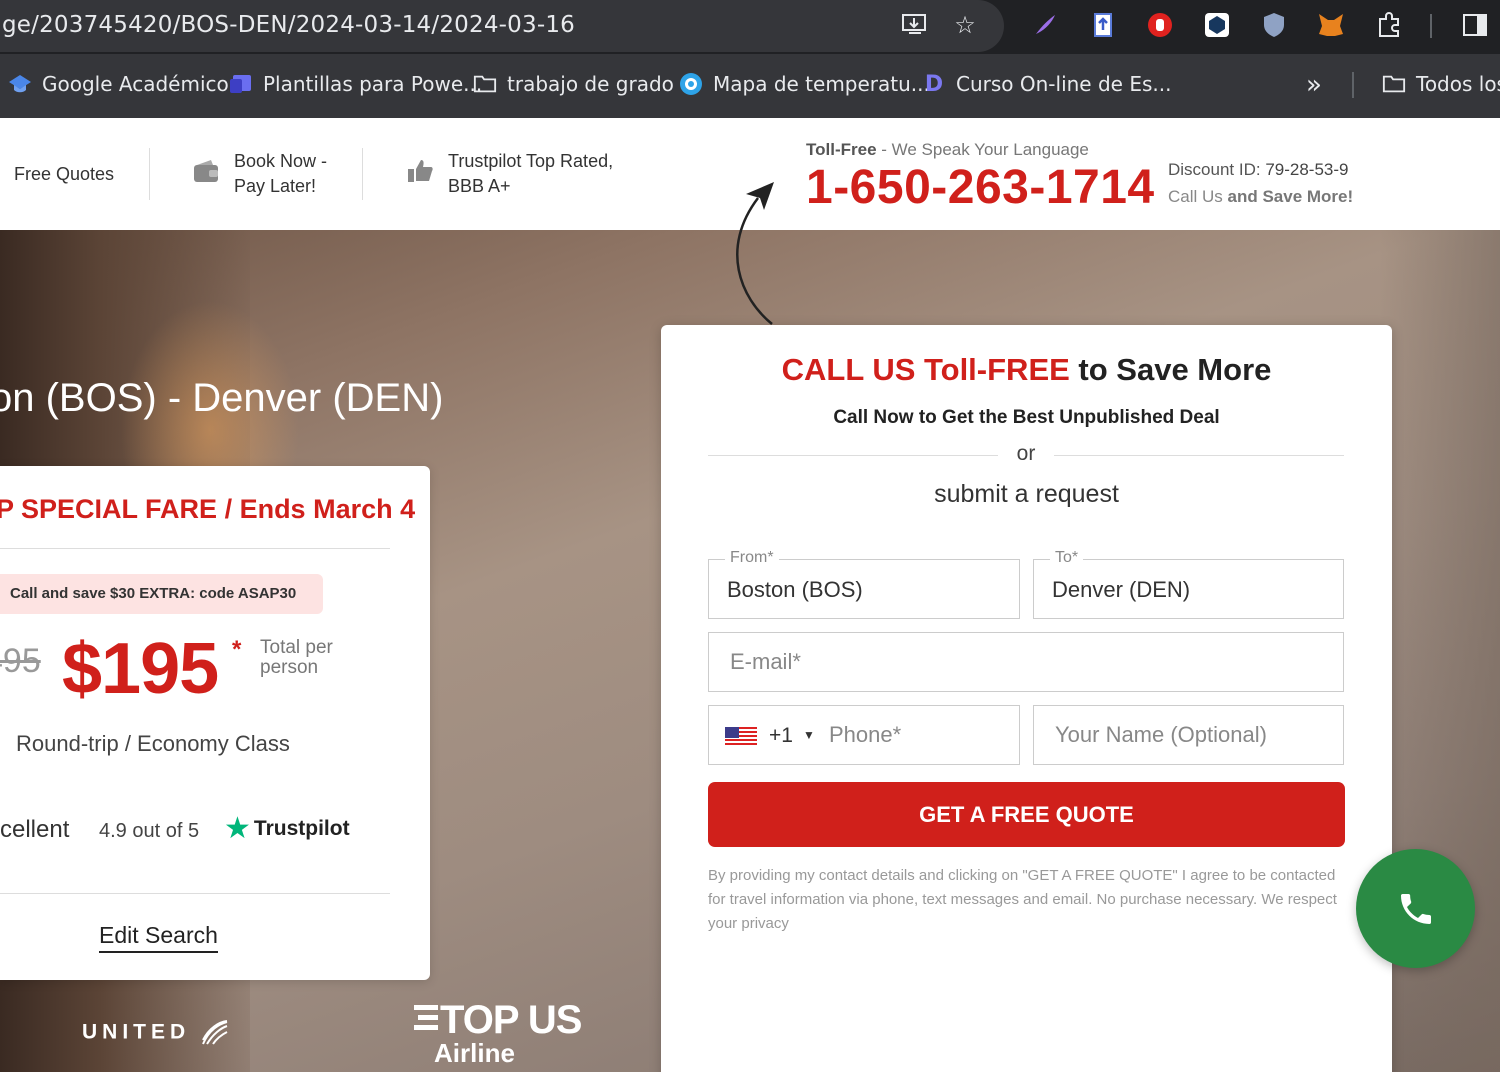  I want to click on template-icon, so click(241, 84).